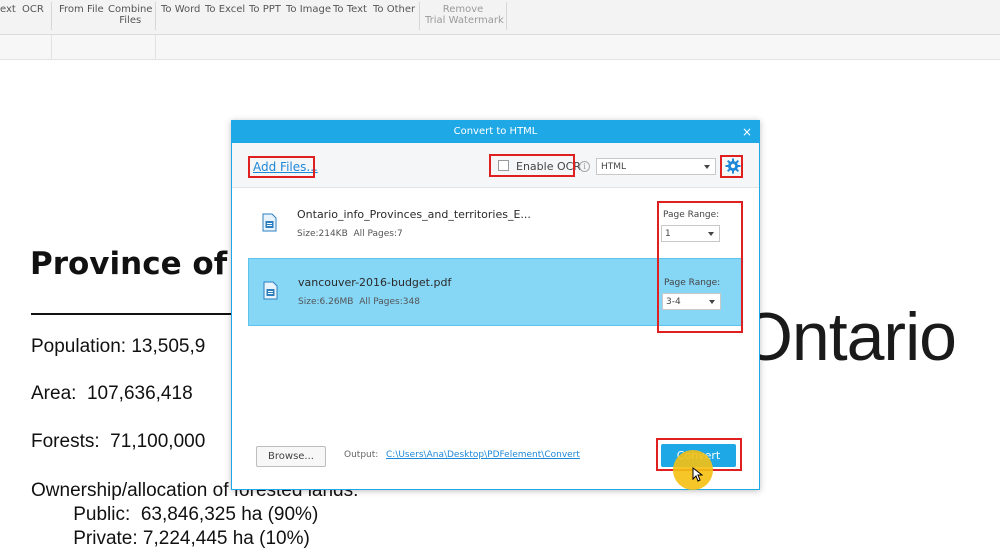  Describe the element at coordinates (584, 166) in the screenshot. I see `info-icon: i` at that location.